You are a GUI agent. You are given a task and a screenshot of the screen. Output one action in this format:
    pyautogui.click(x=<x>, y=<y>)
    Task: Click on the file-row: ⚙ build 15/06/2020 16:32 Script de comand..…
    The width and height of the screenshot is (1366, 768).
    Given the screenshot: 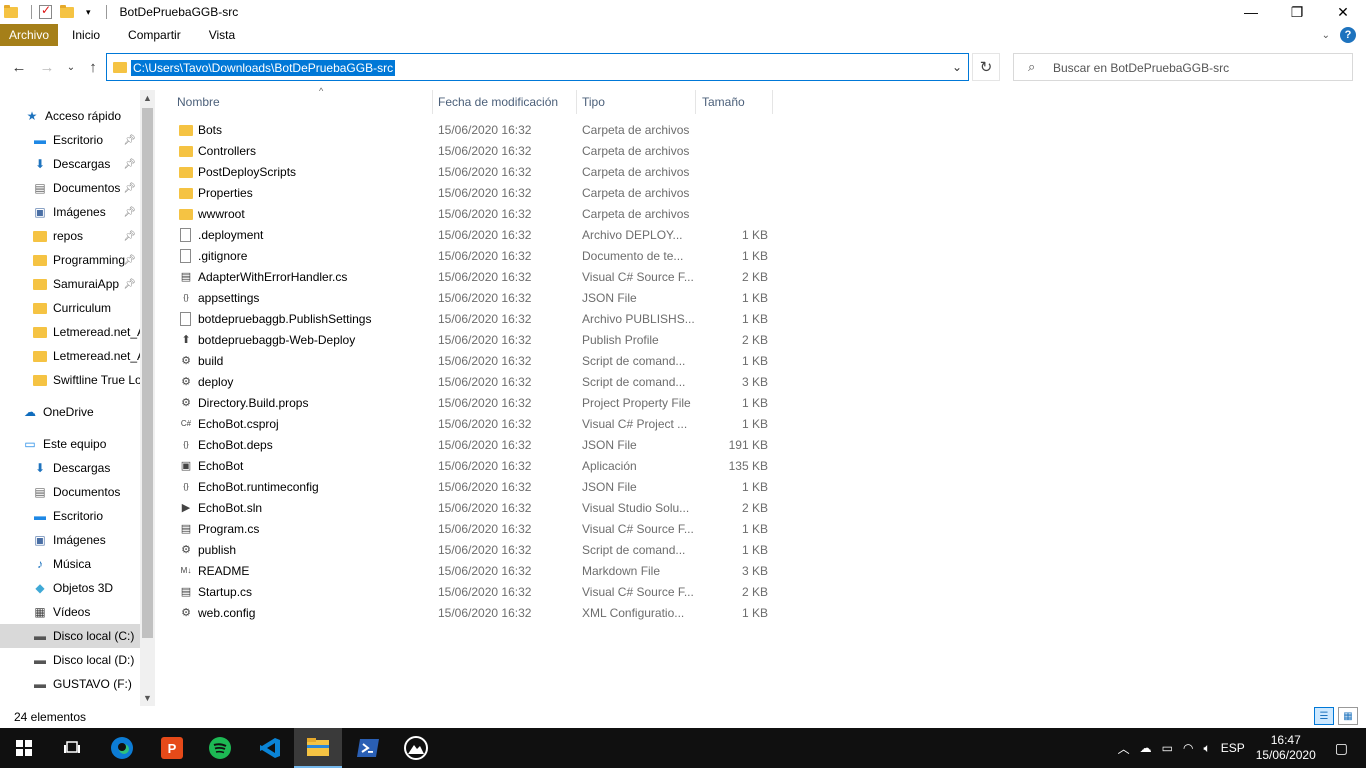 What is the action you would take?
    pyautogui.click(x=465, y=361)
    